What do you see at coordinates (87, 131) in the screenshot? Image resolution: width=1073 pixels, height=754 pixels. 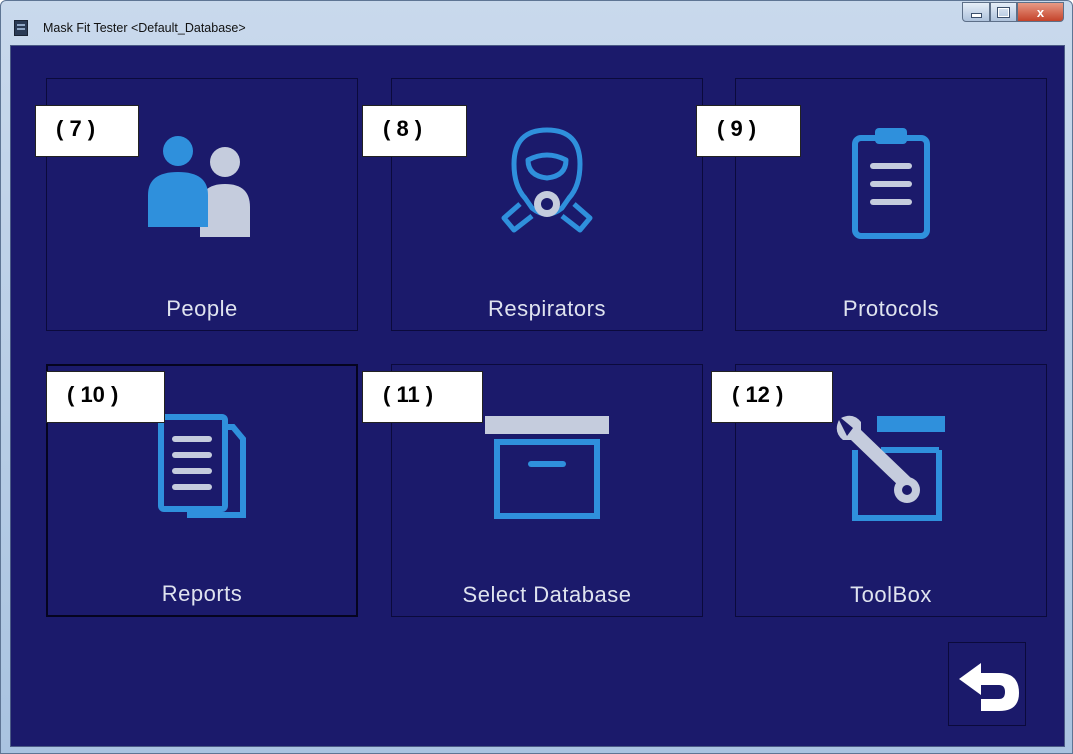 I see `callout-7: ( 7 )` at bounding box center [87, 131].